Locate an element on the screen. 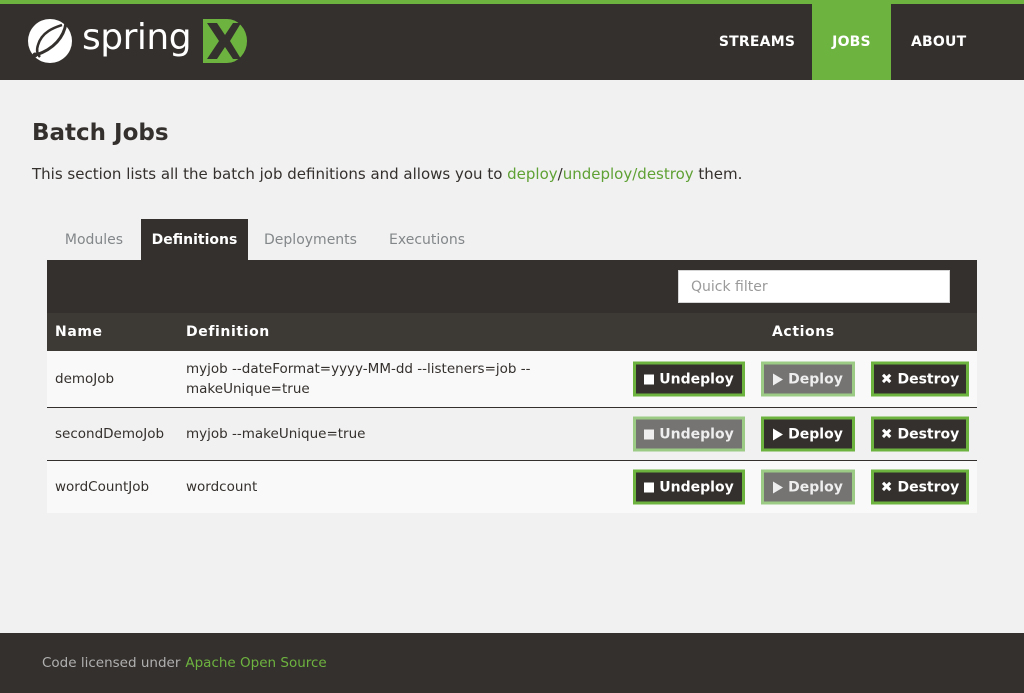  nav-streams: STREAMS is located at coordinates (751, 42).